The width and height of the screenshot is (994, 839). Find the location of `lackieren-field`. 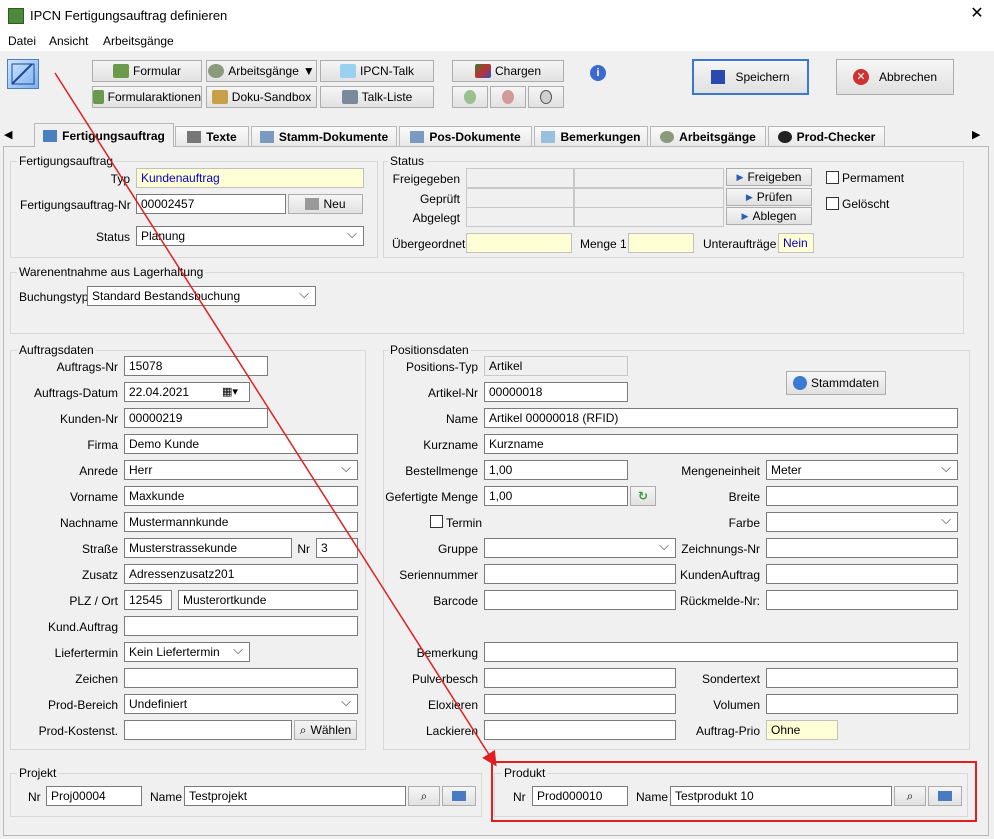

lackieren-field is located at coordinates (580, 730).